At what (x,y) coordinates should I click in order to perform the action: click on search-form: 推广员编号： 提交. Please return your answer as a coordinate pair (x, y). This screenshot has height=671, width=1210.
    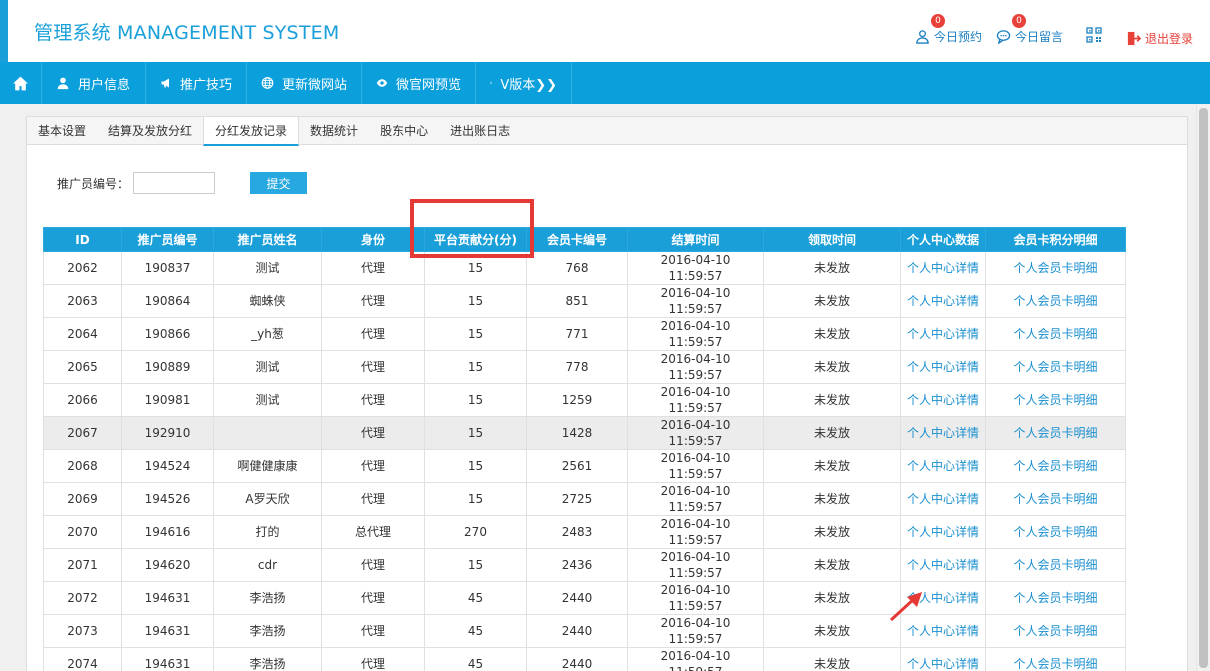
    Looking at the image, I should click on (182, 183).